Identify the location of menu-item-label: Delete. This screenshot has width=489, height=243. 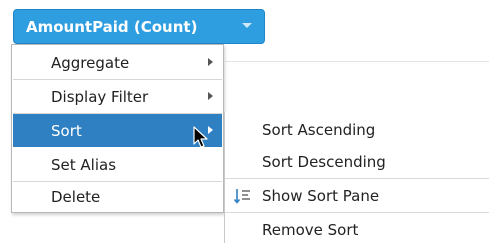
(76, 196).